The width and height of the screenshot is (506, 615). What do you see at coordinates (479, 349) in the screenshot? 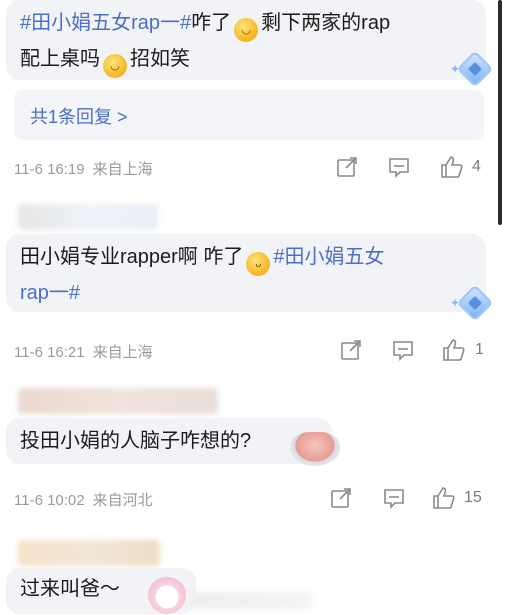
I see `like-count: 1` at bounding box center [479, 349].